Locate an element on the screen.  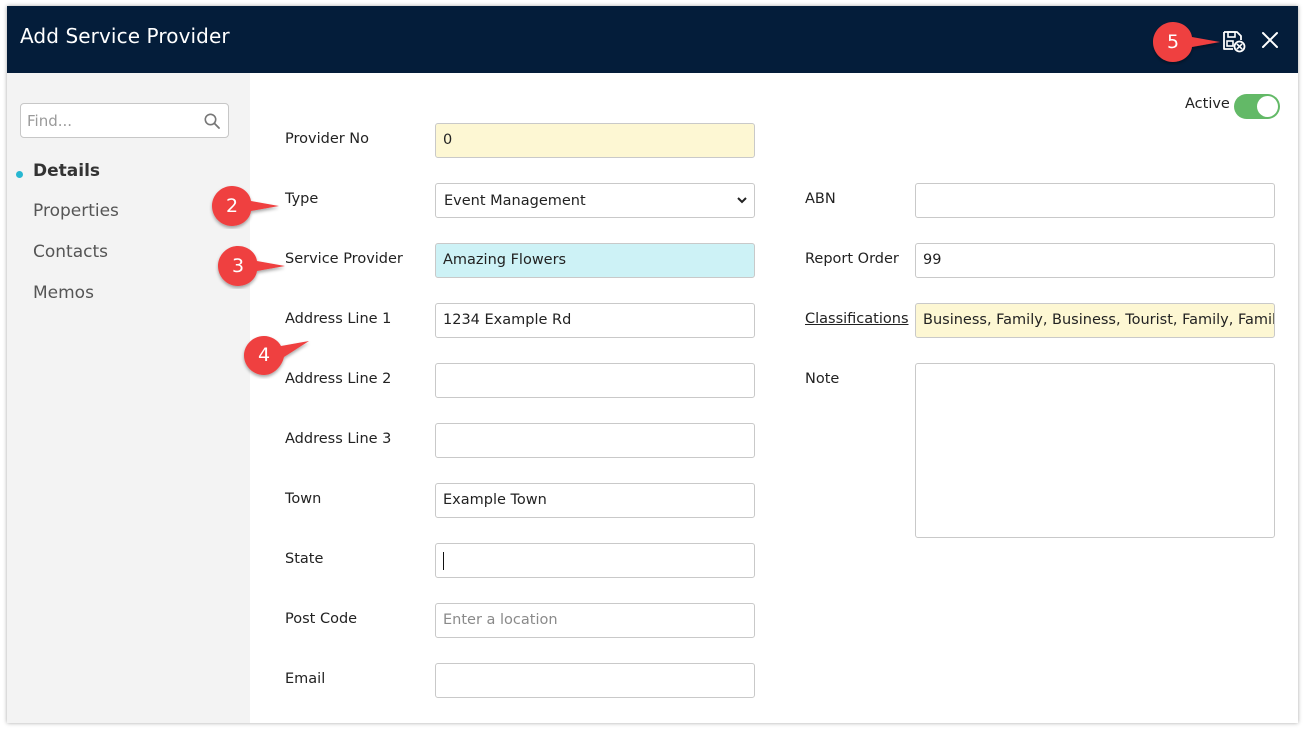
address-line-3-label: Address Line 3 is located at coordinates (338, 439).